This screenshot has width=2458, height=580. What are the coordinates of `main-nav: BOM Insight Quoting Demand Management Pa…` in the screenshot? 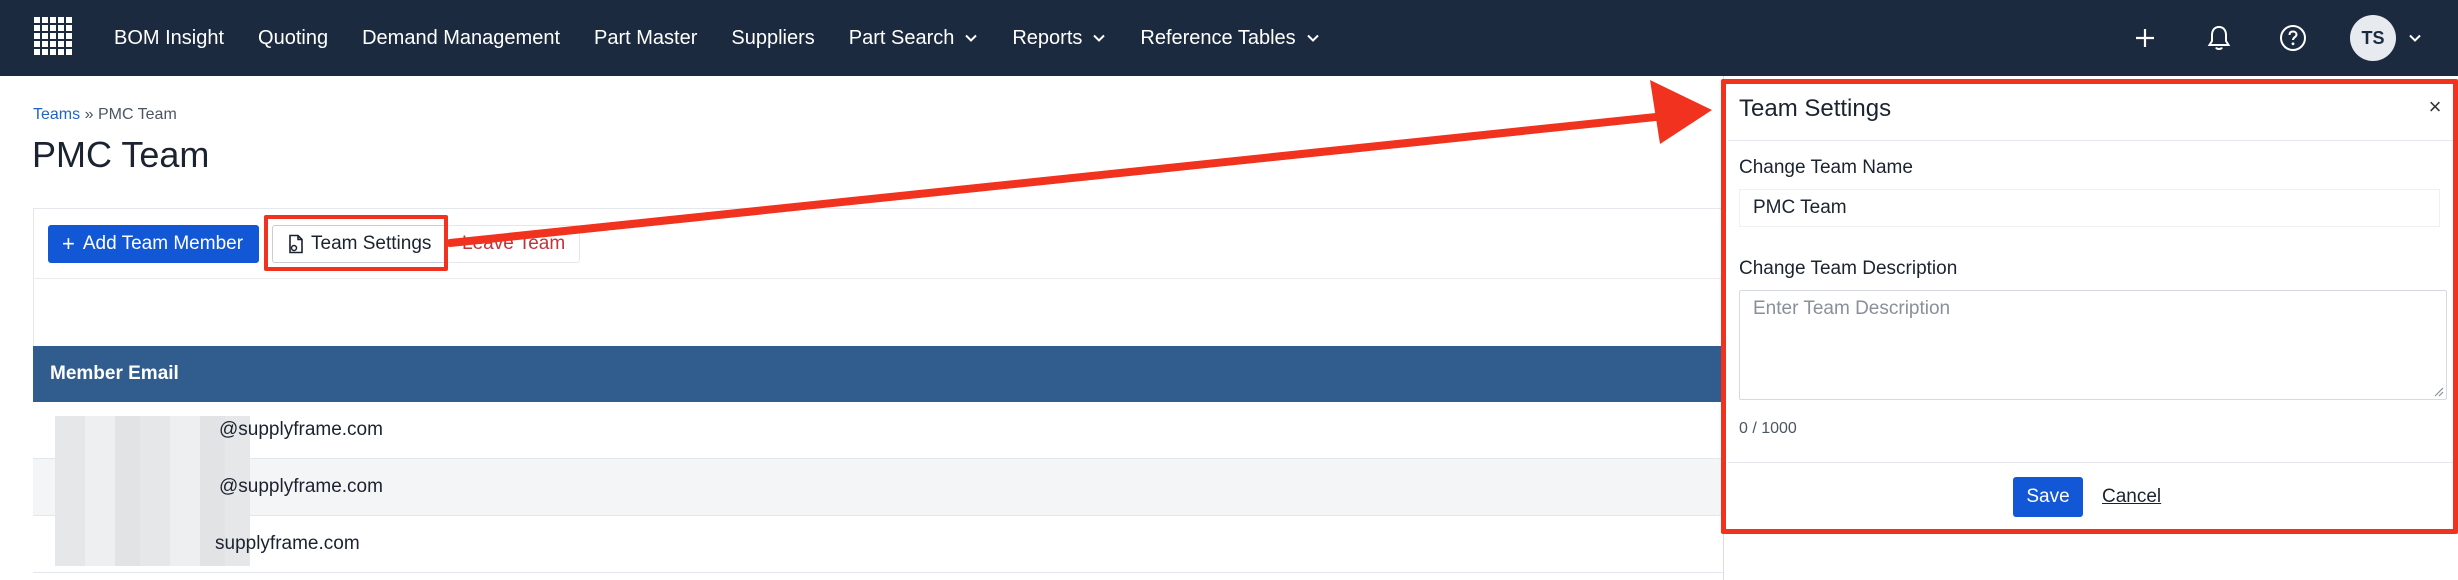 It's located at (734, 38).